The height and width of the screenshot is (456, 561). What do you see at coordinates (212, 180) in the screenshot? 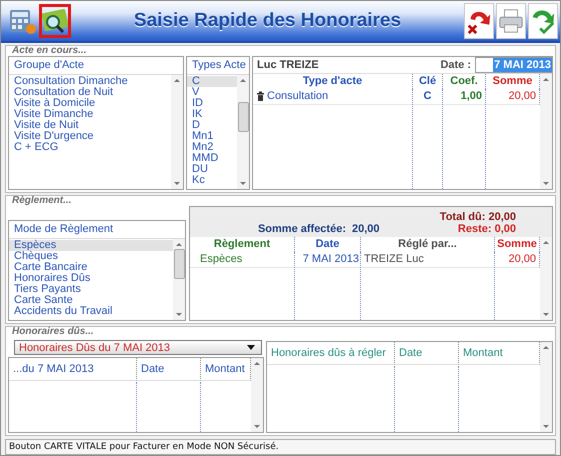
I see `list-item: Kc` at bounding box center [212, 180].